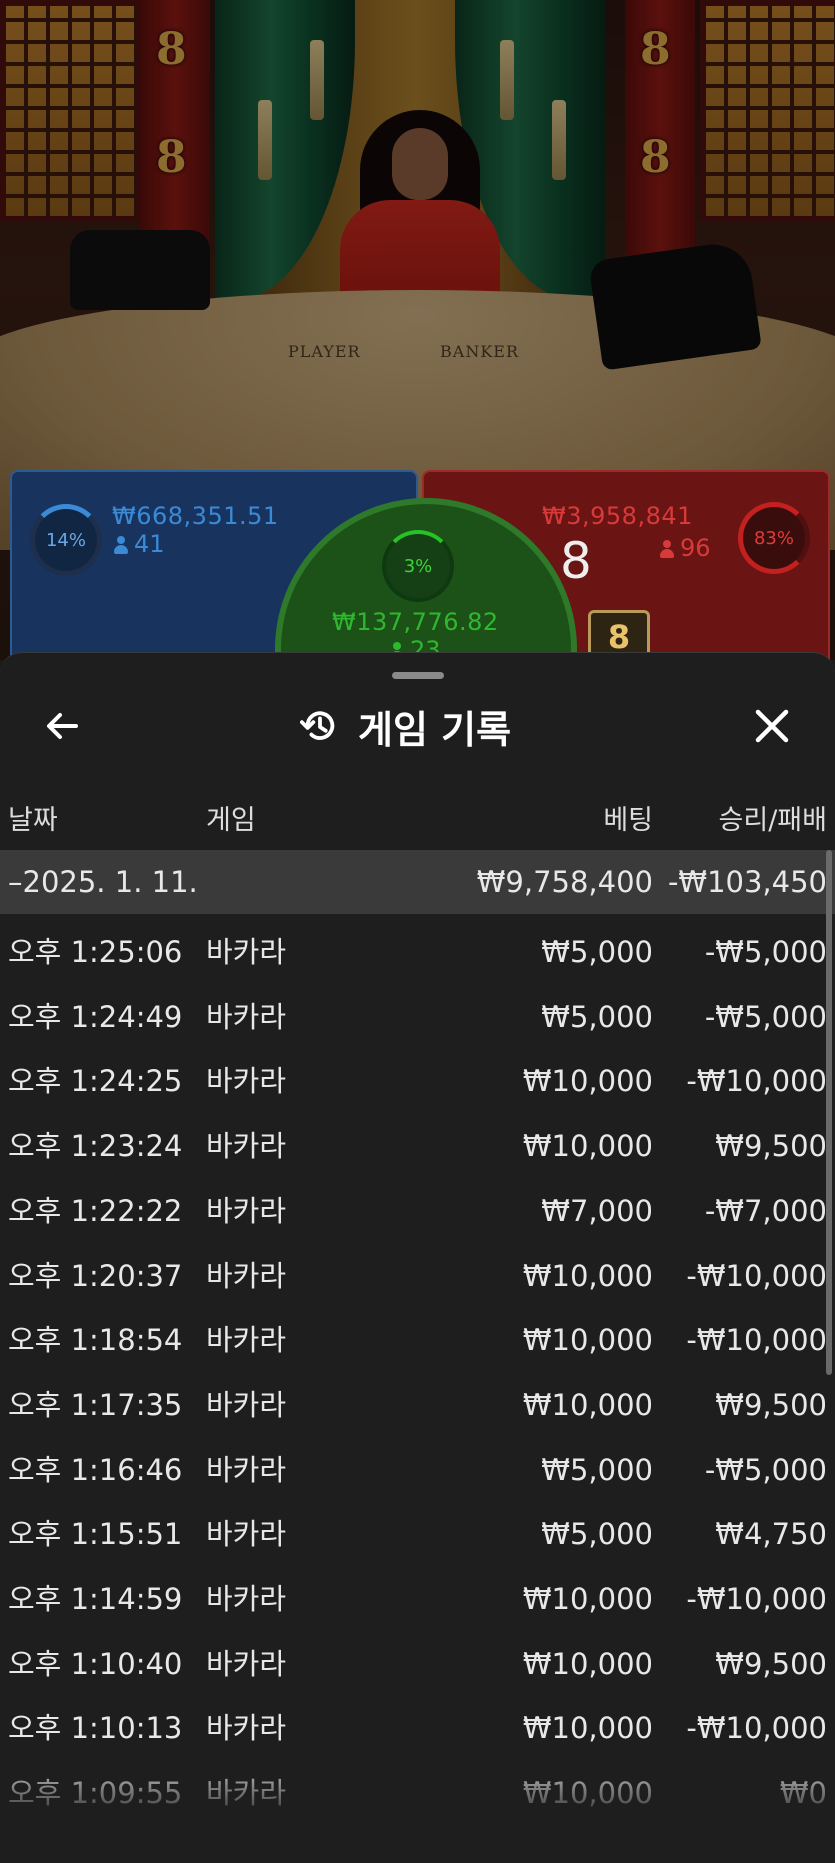 This screenshot has height=1863, width=835. Describe the element at coordinates (95, 1404) in the screenshot. I see `row-time: 오후 1:17:35` at that location.